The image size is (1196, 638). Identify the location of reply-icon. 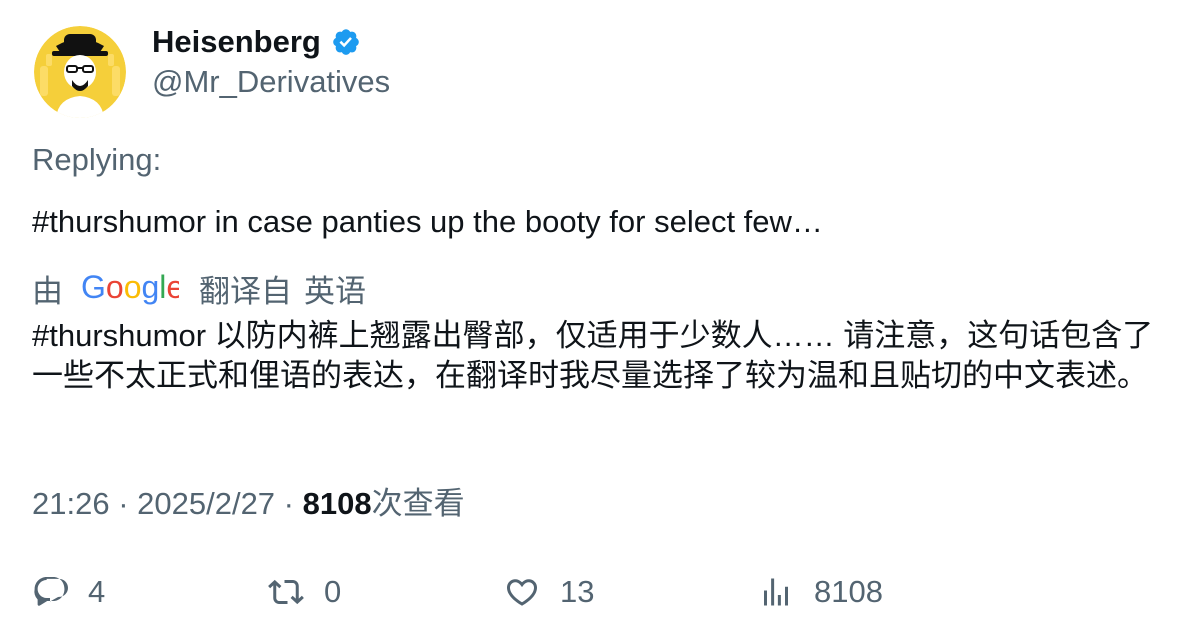
(51, 591).